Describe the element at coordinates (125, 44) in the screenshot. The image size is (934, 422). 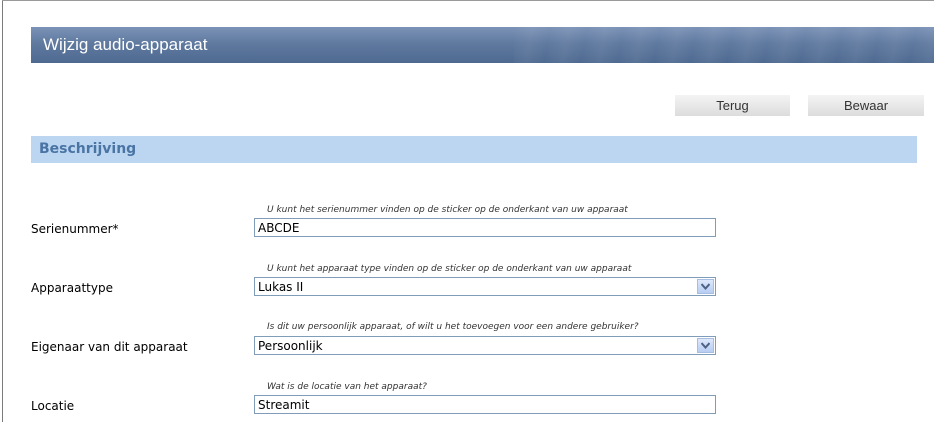
I see `dialog-title: Wijzig audio-apparaat` at that location.